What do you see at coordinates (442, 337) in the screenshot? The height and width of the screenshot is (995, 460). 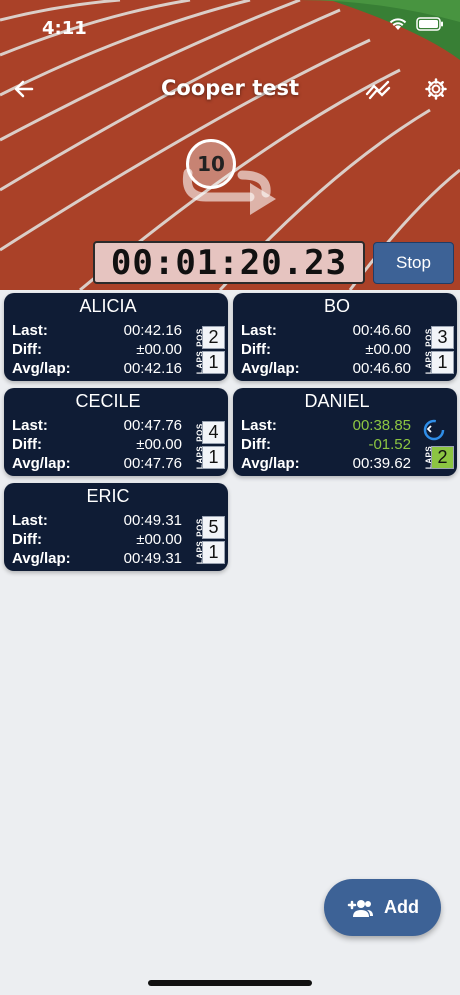 I see `position-value: 3` at bounding box center [442, 337].